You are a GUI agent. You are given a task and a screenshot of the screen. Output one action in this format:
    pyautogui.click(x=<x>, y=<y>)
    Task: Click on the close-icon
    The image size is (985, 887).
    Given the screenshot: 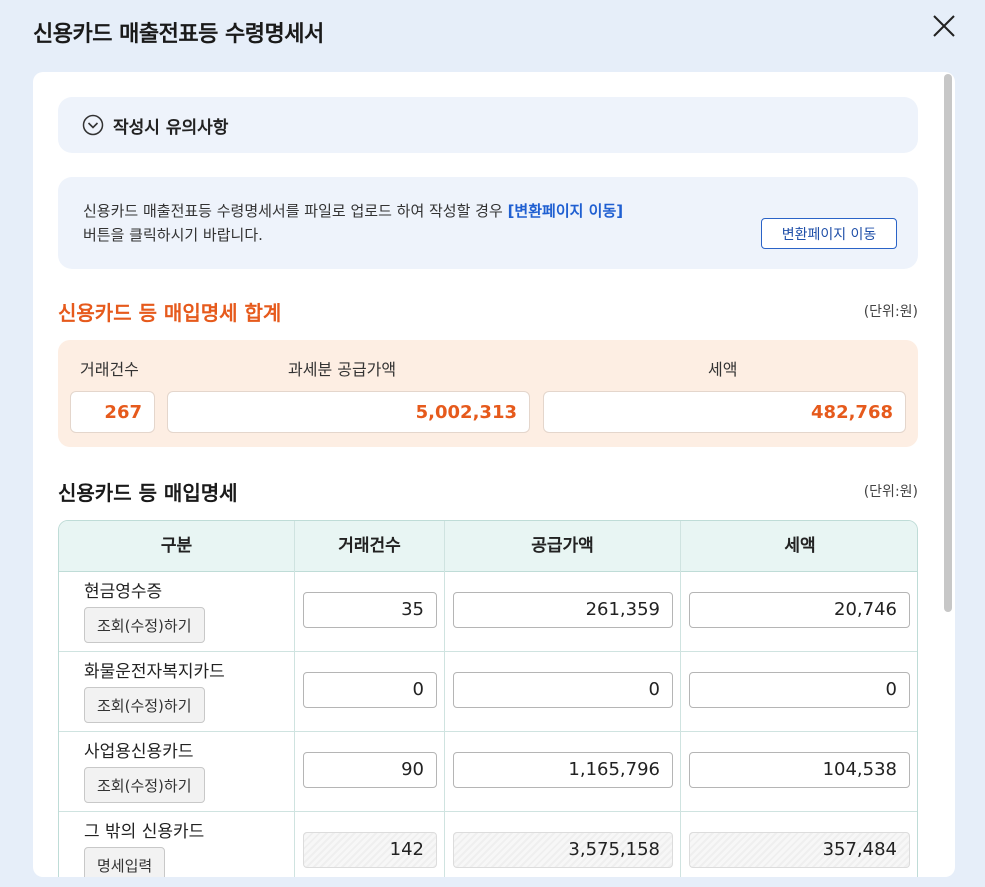 What is the action you would take?
    pyautogui.click(x=944, y=26)
    